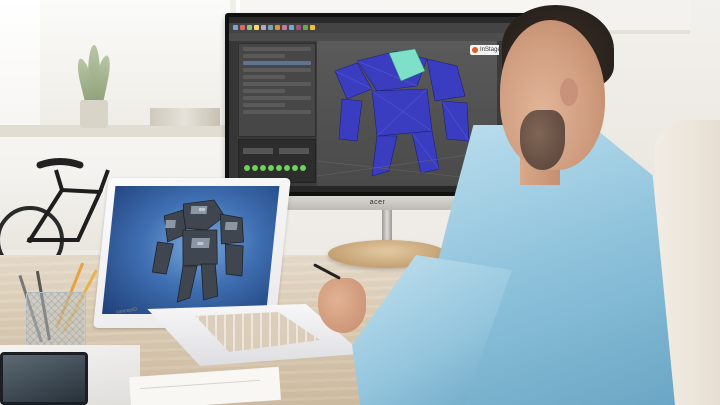 This screenshot has width=720, height=405. What do you see at coordinates (94, 114) in the screenshot?
I see `plant-pot` at bounding box center [94, 114].